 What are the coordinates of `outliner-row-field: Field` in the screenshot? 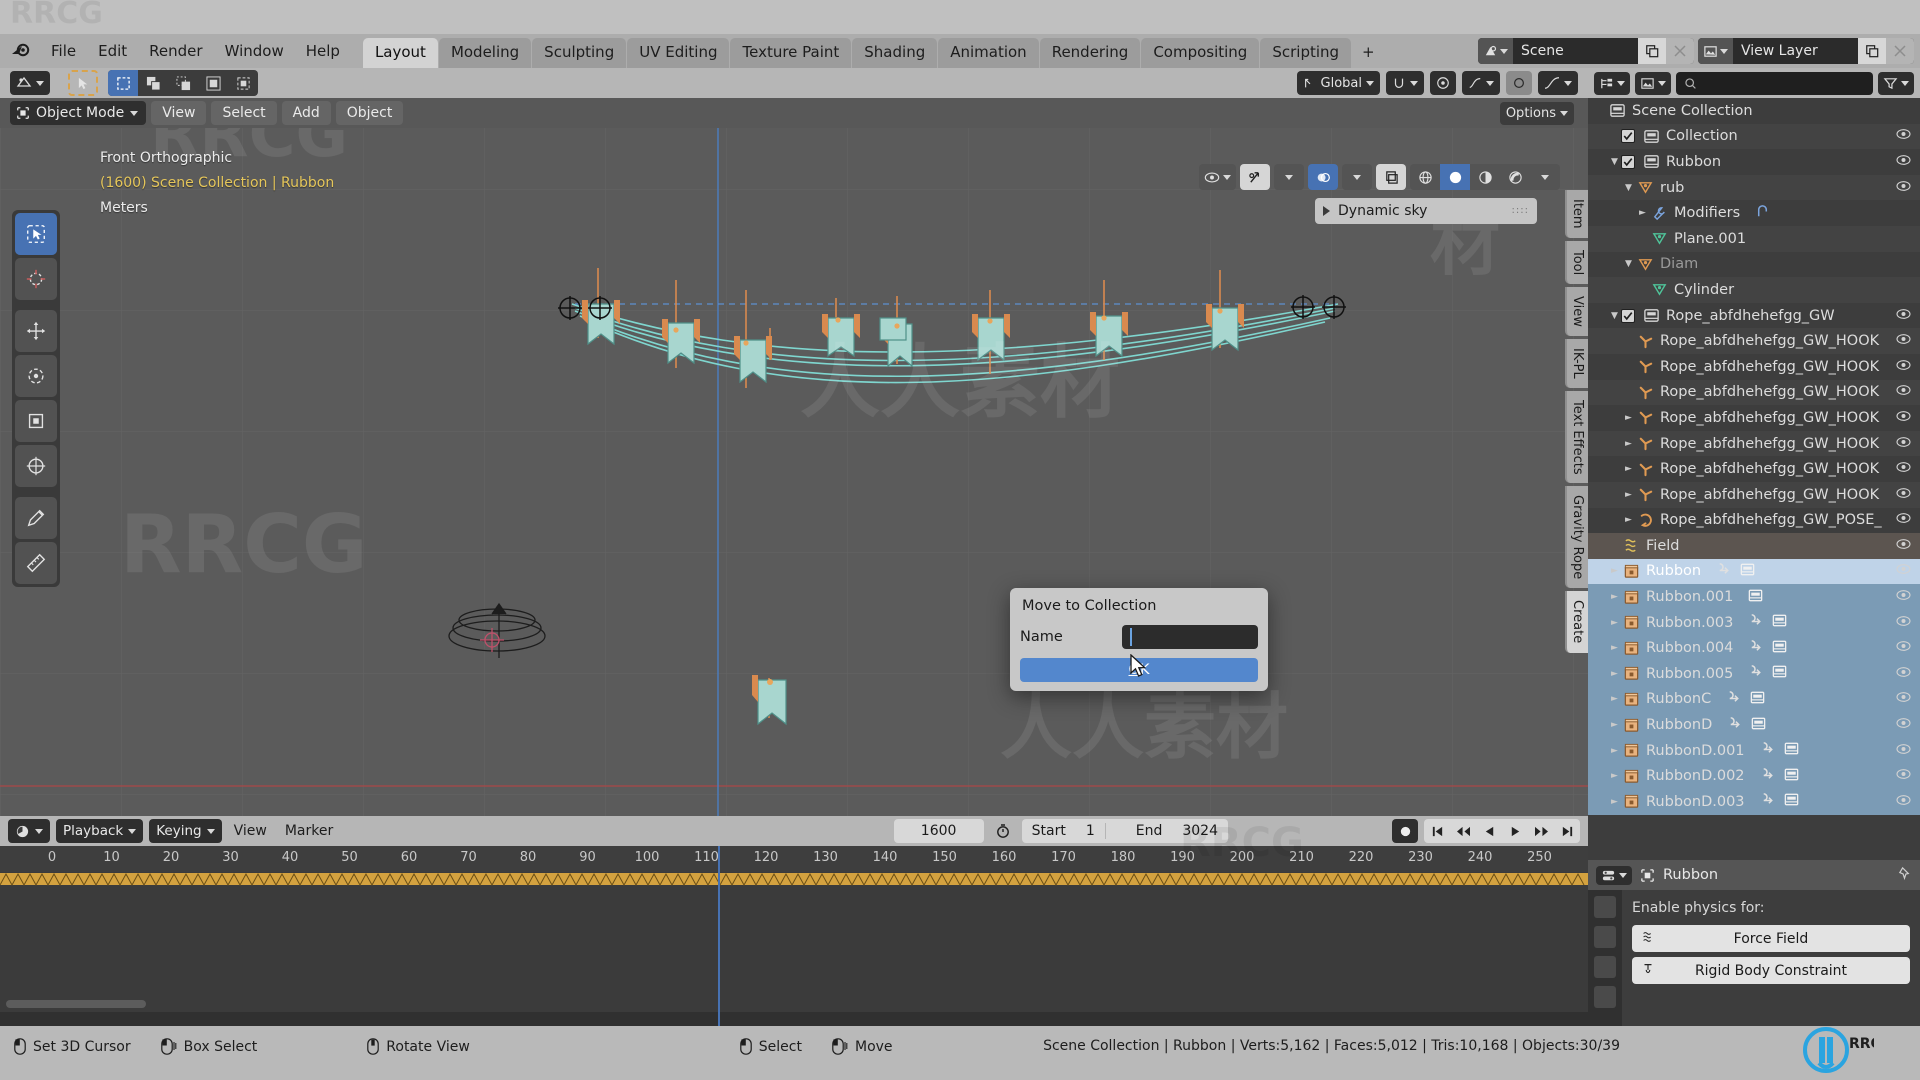 It's located at (1754, 546).